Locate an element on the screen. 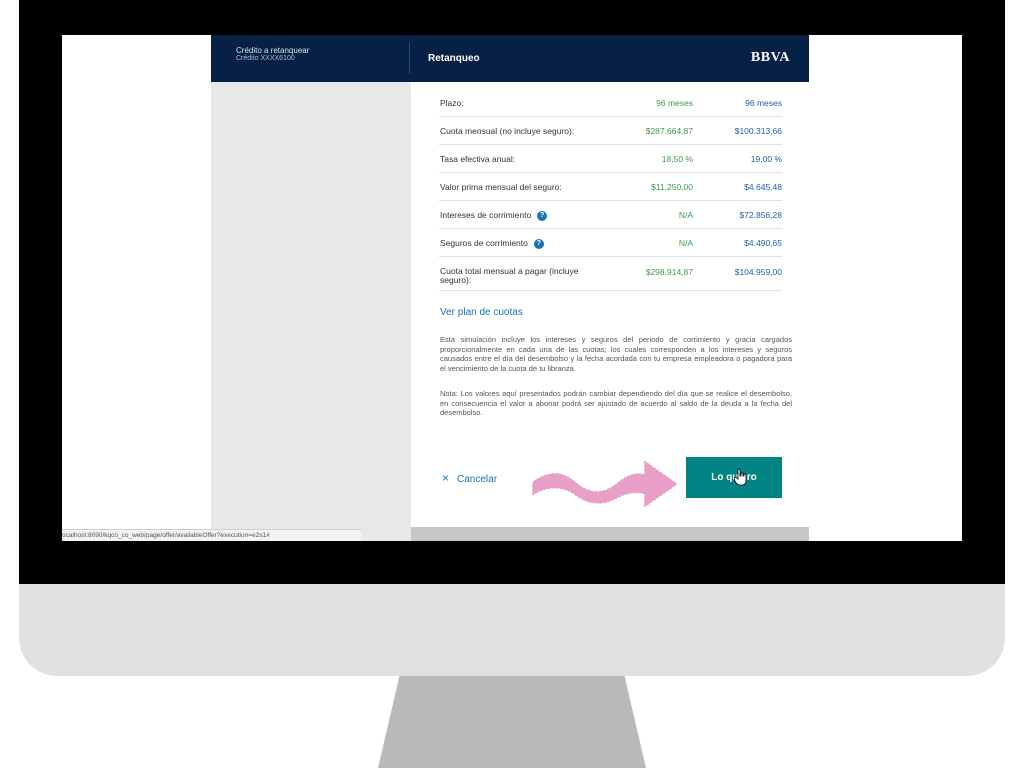  row-value-current: 18,50 % is located at coordinates (677, 159).